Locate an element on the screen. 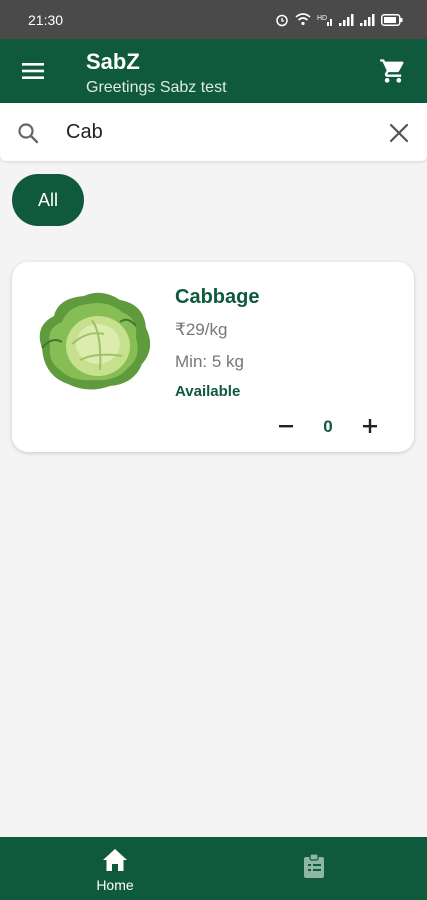 This screenshot has height=900, width=427. product-price: ₹29/kg is located at coordinates (201, 329).